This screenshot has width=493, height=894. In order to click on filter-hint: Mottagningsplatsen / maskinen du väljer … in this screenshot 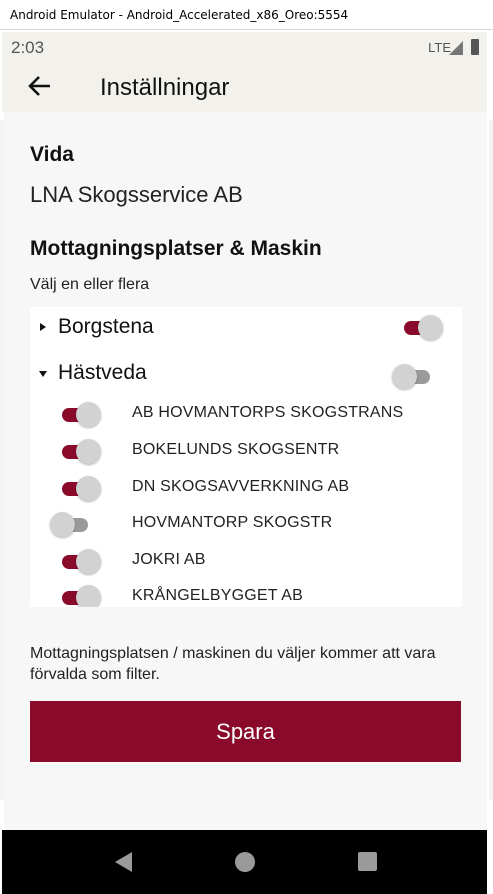, I will do `click(233, 664)`.